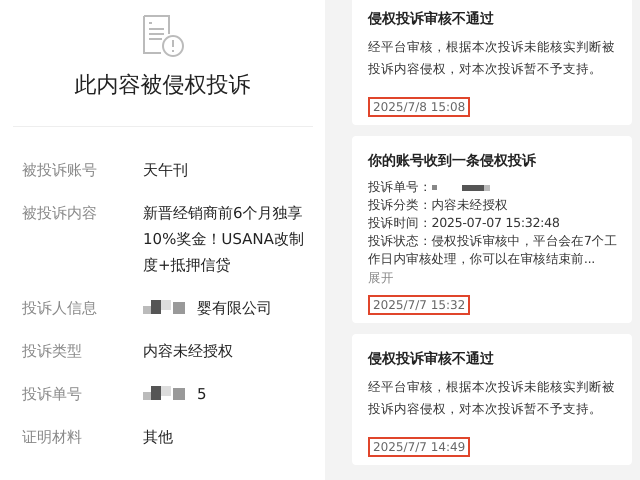 The height and width of the screenshot is (480, 640). I want to click on field-value: 天午刊, so click(165, 170).